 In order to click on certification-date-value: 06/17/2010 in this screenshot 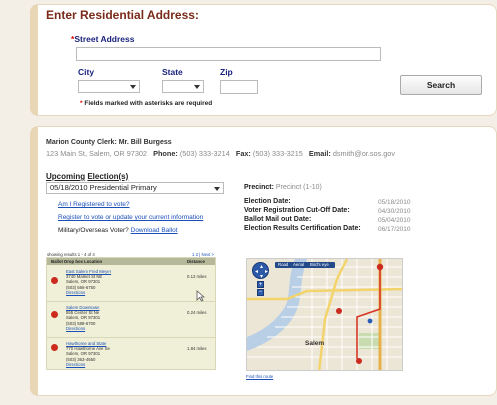, I will do `click(394, 229)`.